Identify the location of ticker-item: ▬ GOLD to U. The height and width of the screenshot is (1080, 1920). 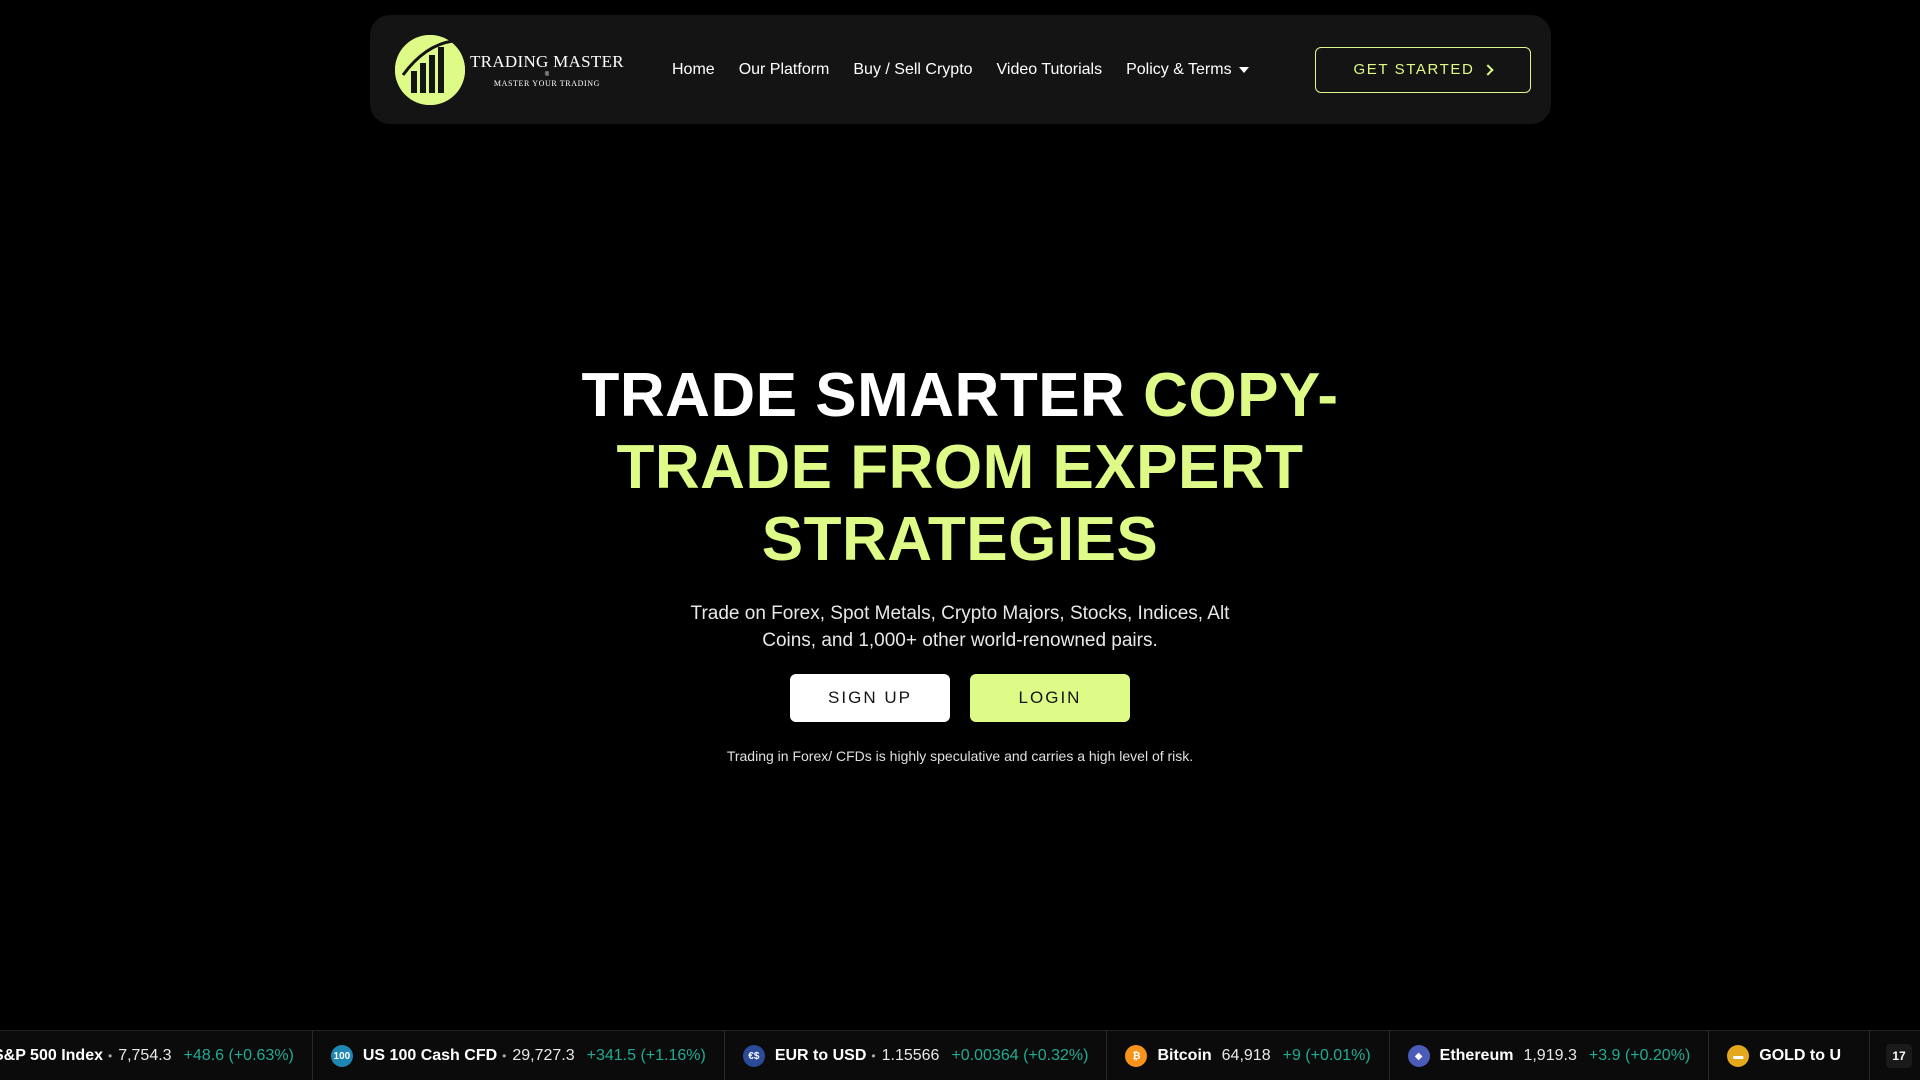
(1790, 1055).